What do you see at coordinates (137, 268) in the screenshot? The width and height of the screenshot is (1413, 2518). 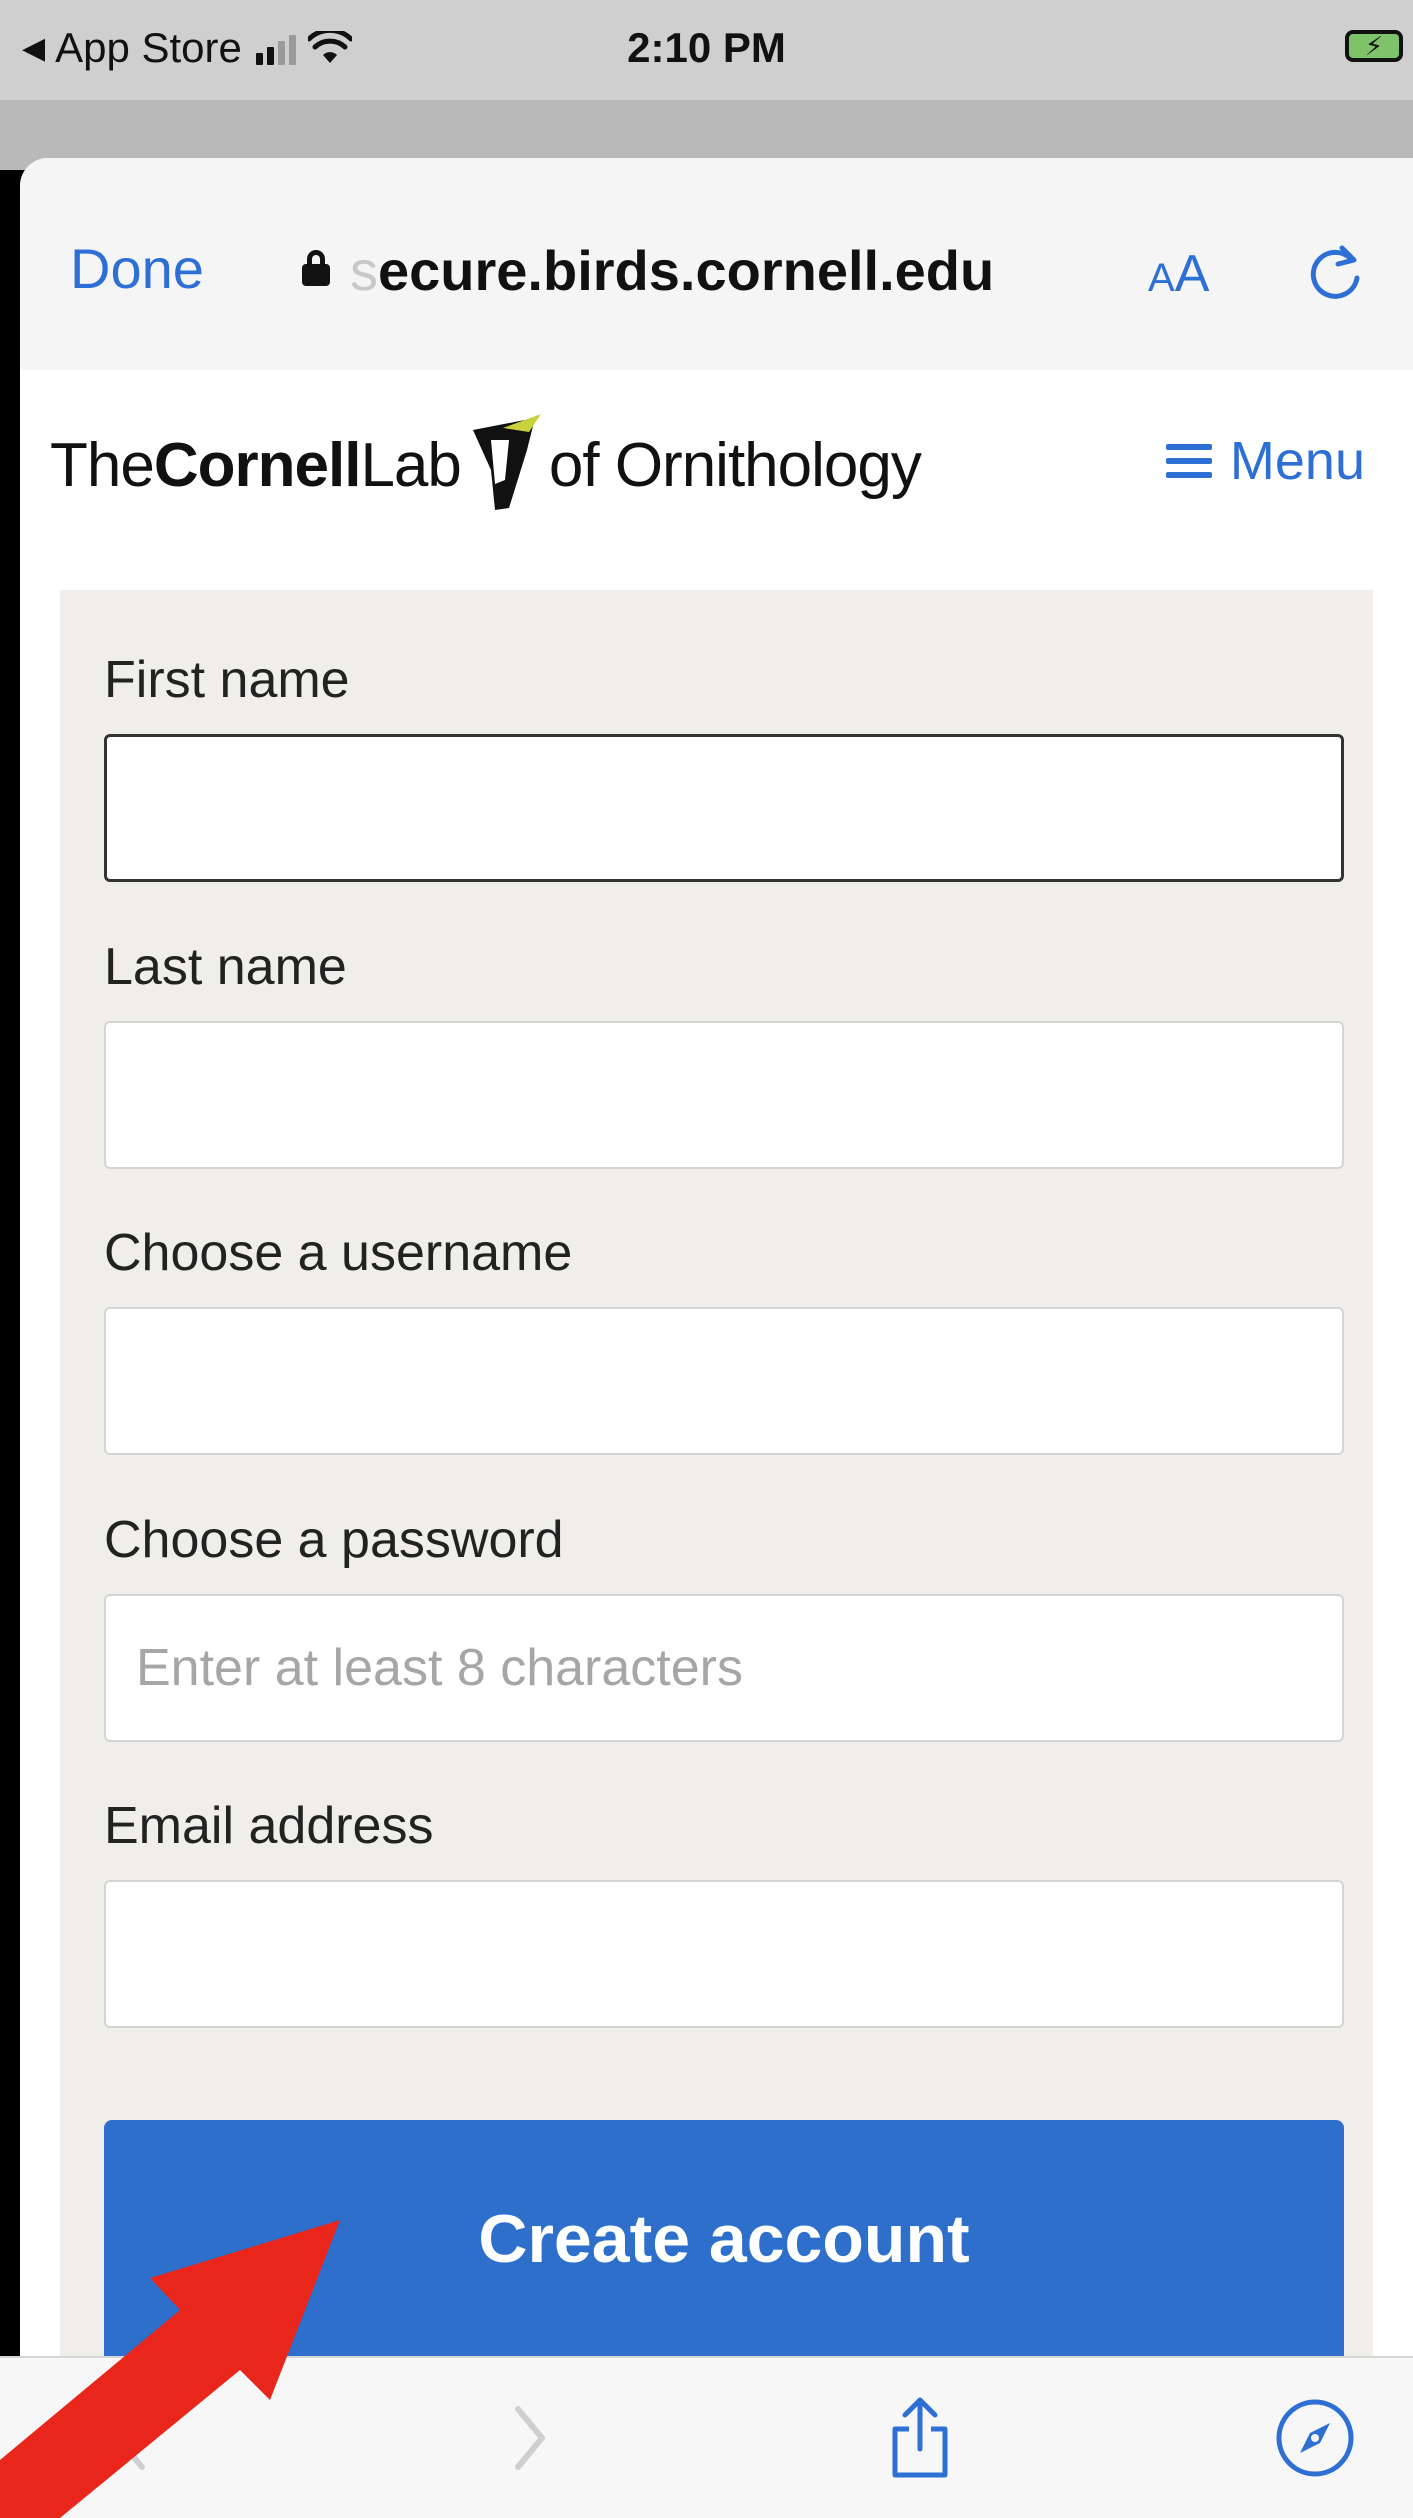 I see `done-button: Done` at bounding box center [137, 268].